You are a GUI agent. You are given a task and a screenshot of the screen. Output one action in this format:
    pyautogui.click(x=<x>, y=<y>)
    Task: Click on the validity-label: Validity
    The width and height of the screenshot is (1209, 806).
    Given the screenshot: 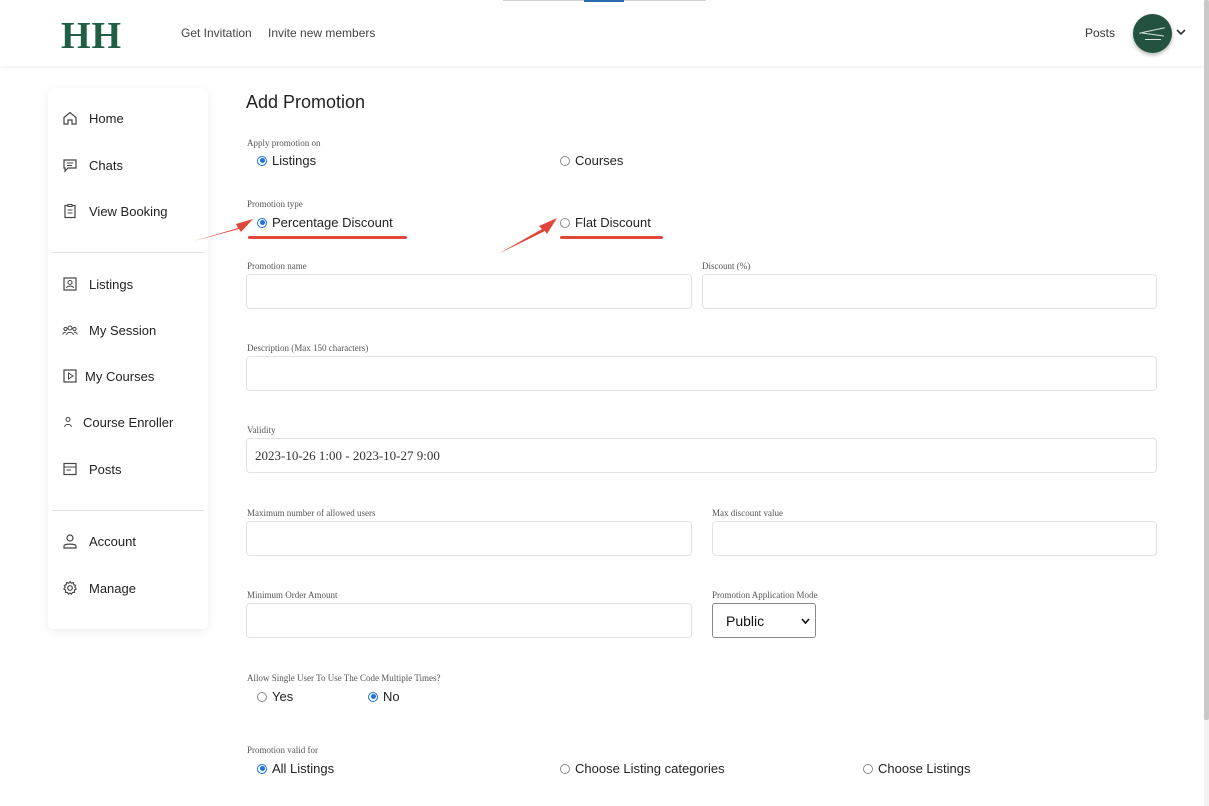 What is the action you would take?
    pyautogui.click(x=261, y=430)
    